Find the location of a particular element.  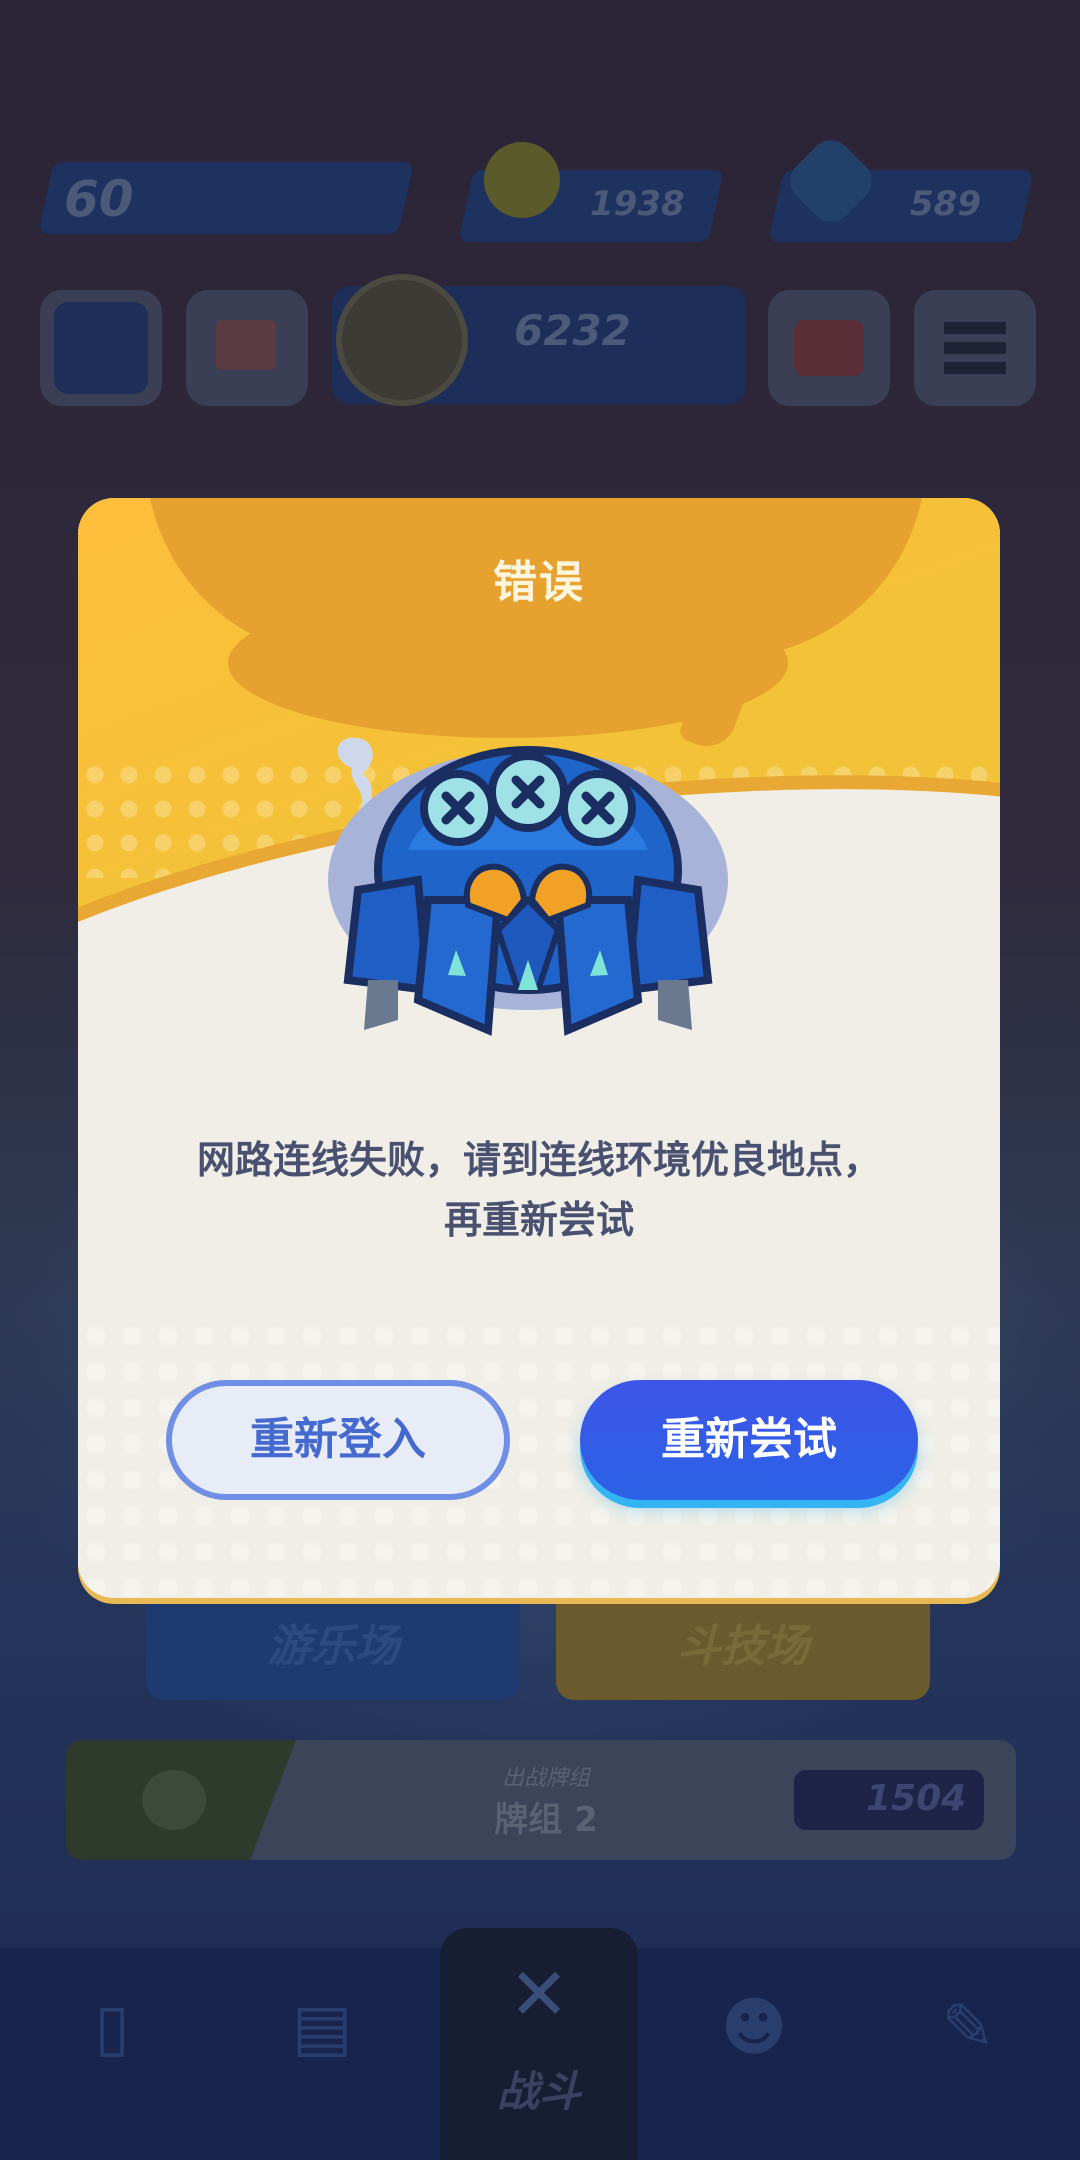

error-message: 网路连线失败，请到连线环境优良地点， 再重新尝试 is located at coordinates (539, 1190).